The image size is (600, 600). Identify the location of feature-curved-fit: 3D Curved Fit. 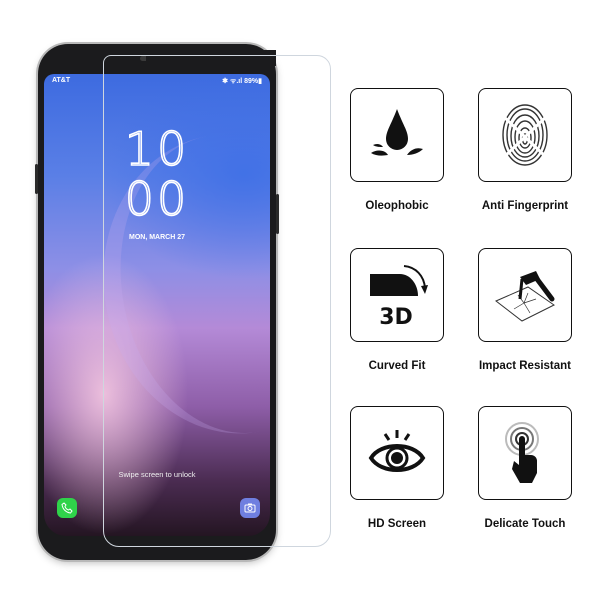
(397, 310).